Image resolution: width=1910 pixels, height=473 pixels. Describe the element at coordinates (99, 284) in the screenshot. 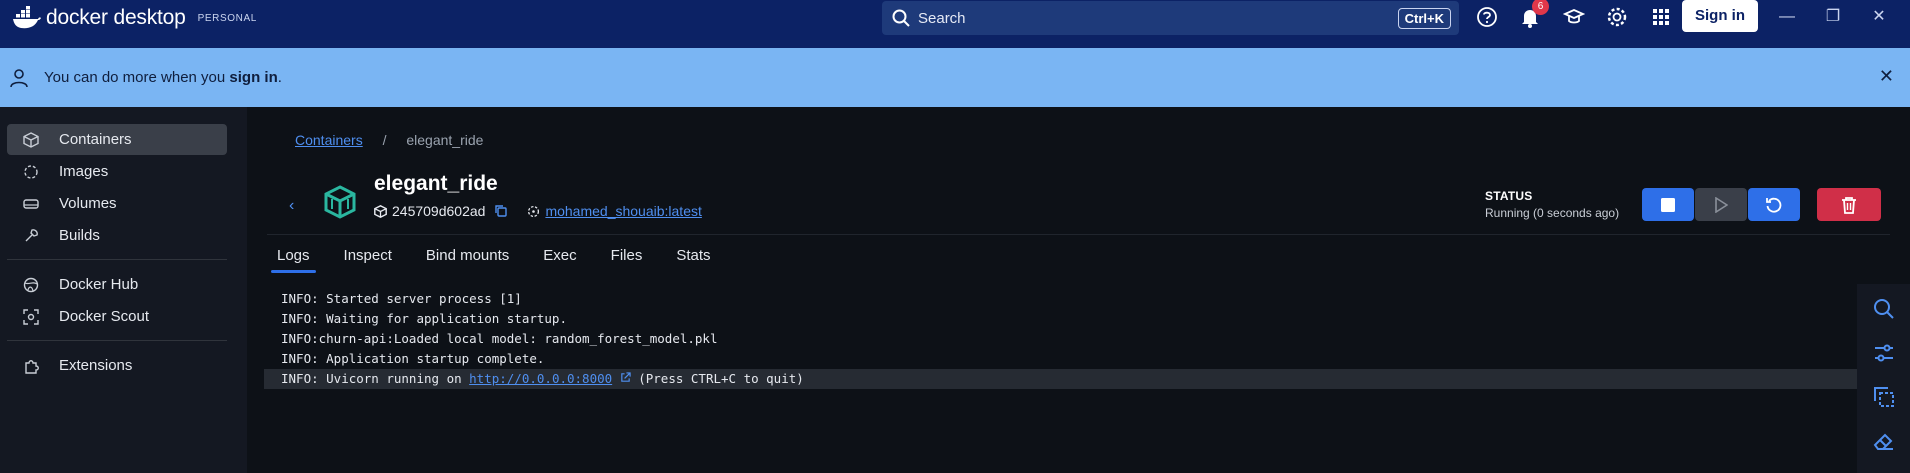

I see `sidebar-item-label: Docker Hub` at that location.